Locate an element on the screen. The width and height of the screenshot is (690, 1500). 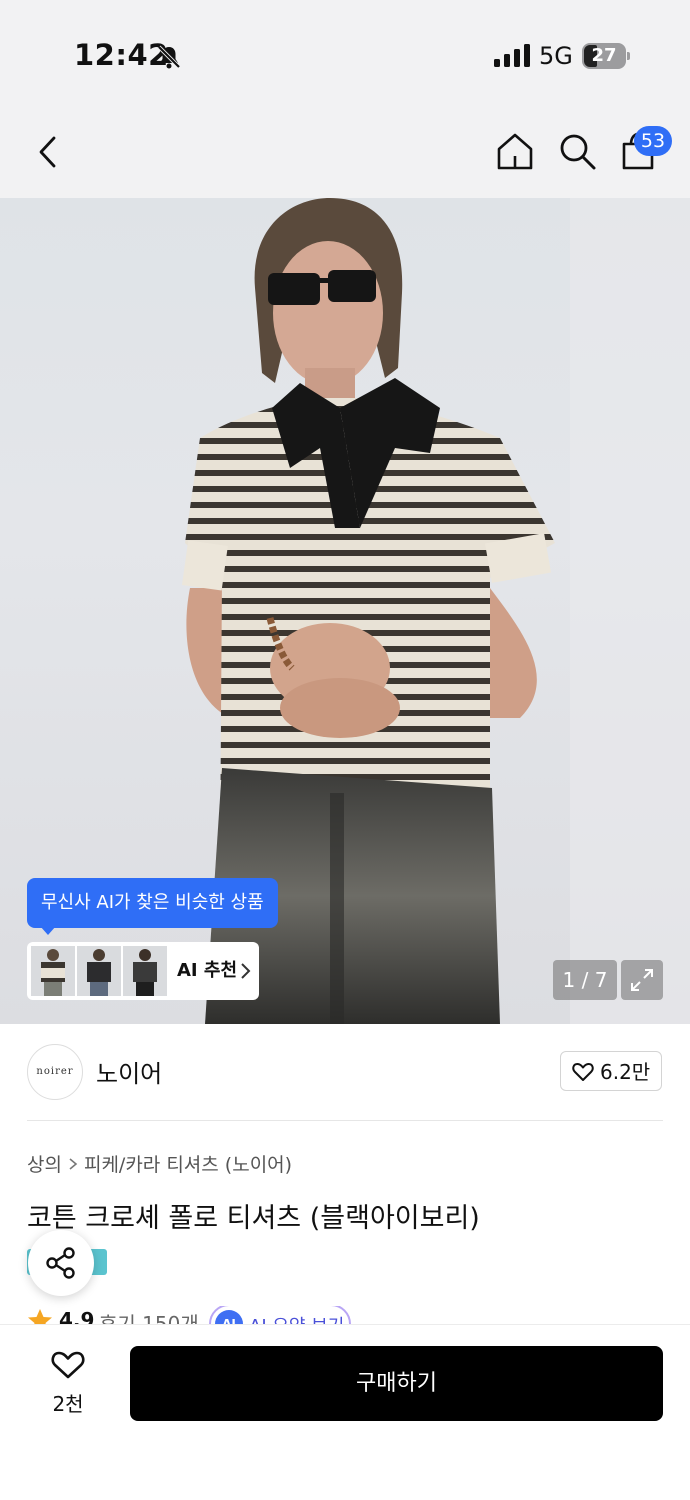
expand-icon is located at coordinates (642, 980).